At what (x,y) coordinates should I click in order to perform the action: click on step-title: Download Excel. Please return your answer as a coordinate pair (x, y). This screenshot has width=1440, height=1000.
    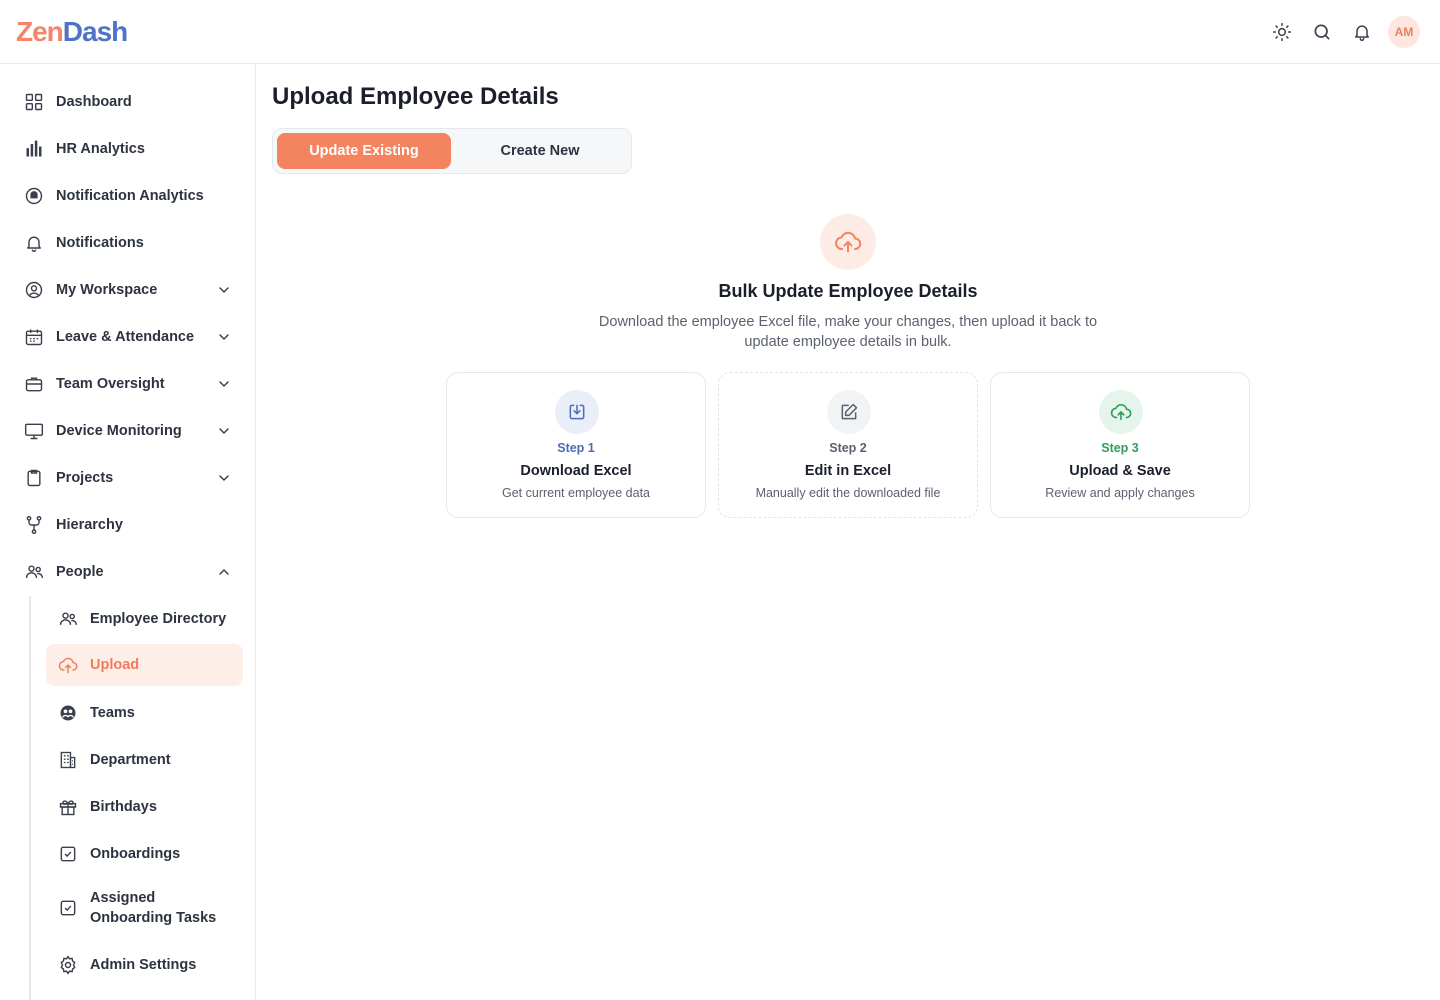
    Looking at the image, I should click on (576, 471).